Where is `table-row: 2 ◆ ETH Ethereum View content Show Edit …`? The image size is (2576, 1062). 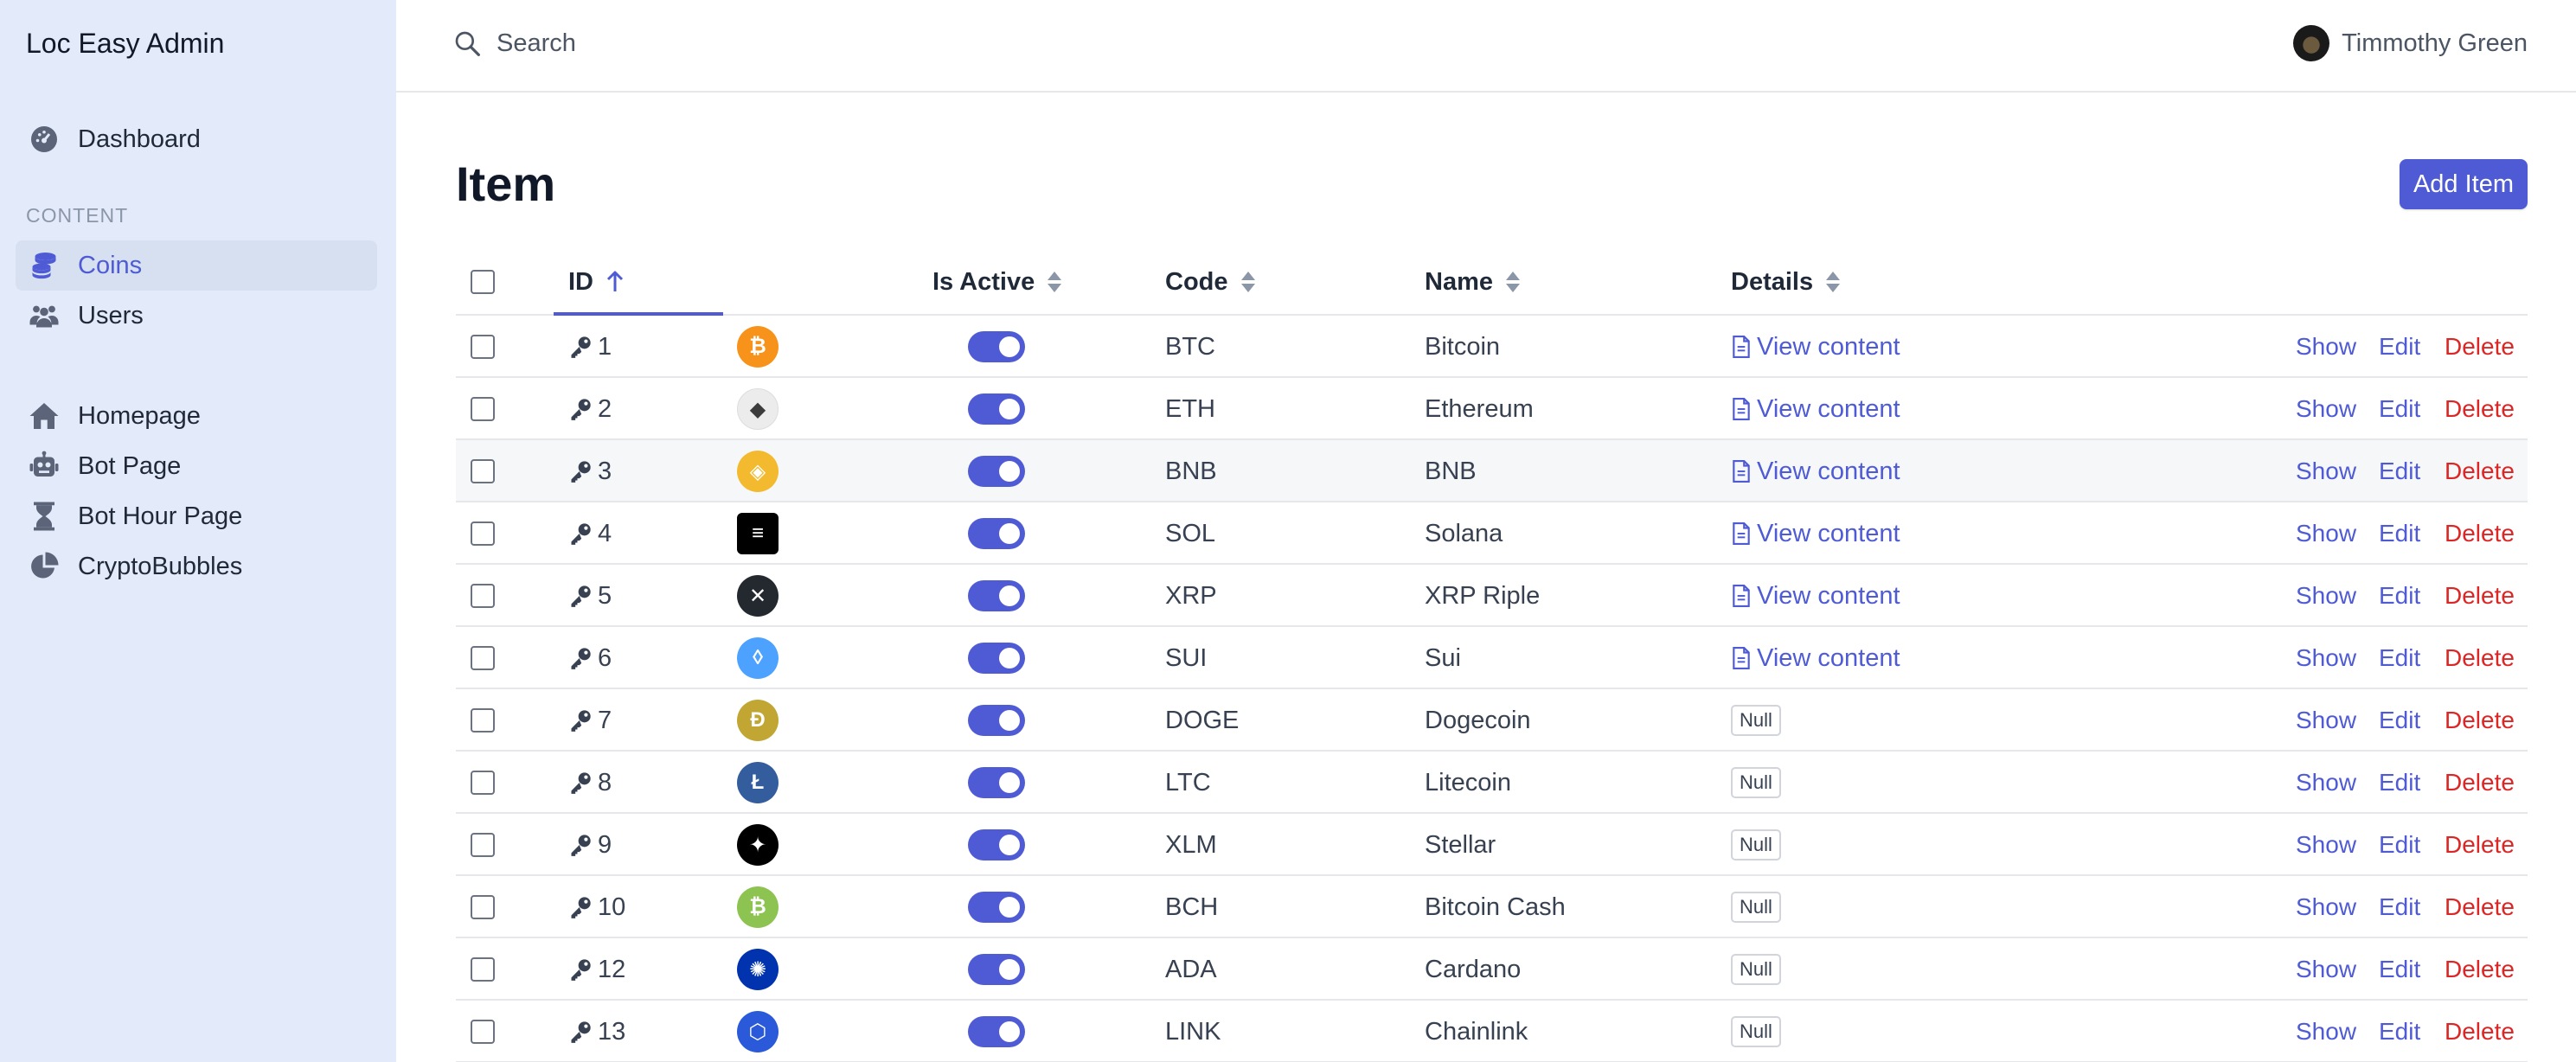 table-row: 2 ◆ ETH Ethereum View content Show Edit … is located at coordinates (1492, 409).